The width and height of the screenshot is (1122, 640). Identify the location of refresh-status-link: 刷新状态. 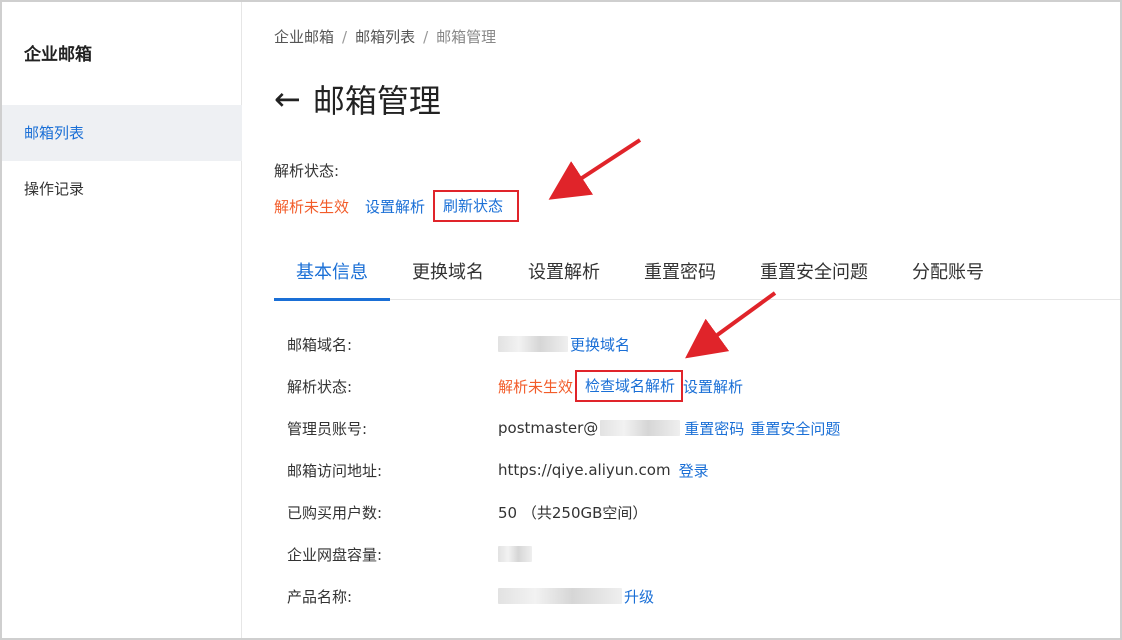
(473, 206).